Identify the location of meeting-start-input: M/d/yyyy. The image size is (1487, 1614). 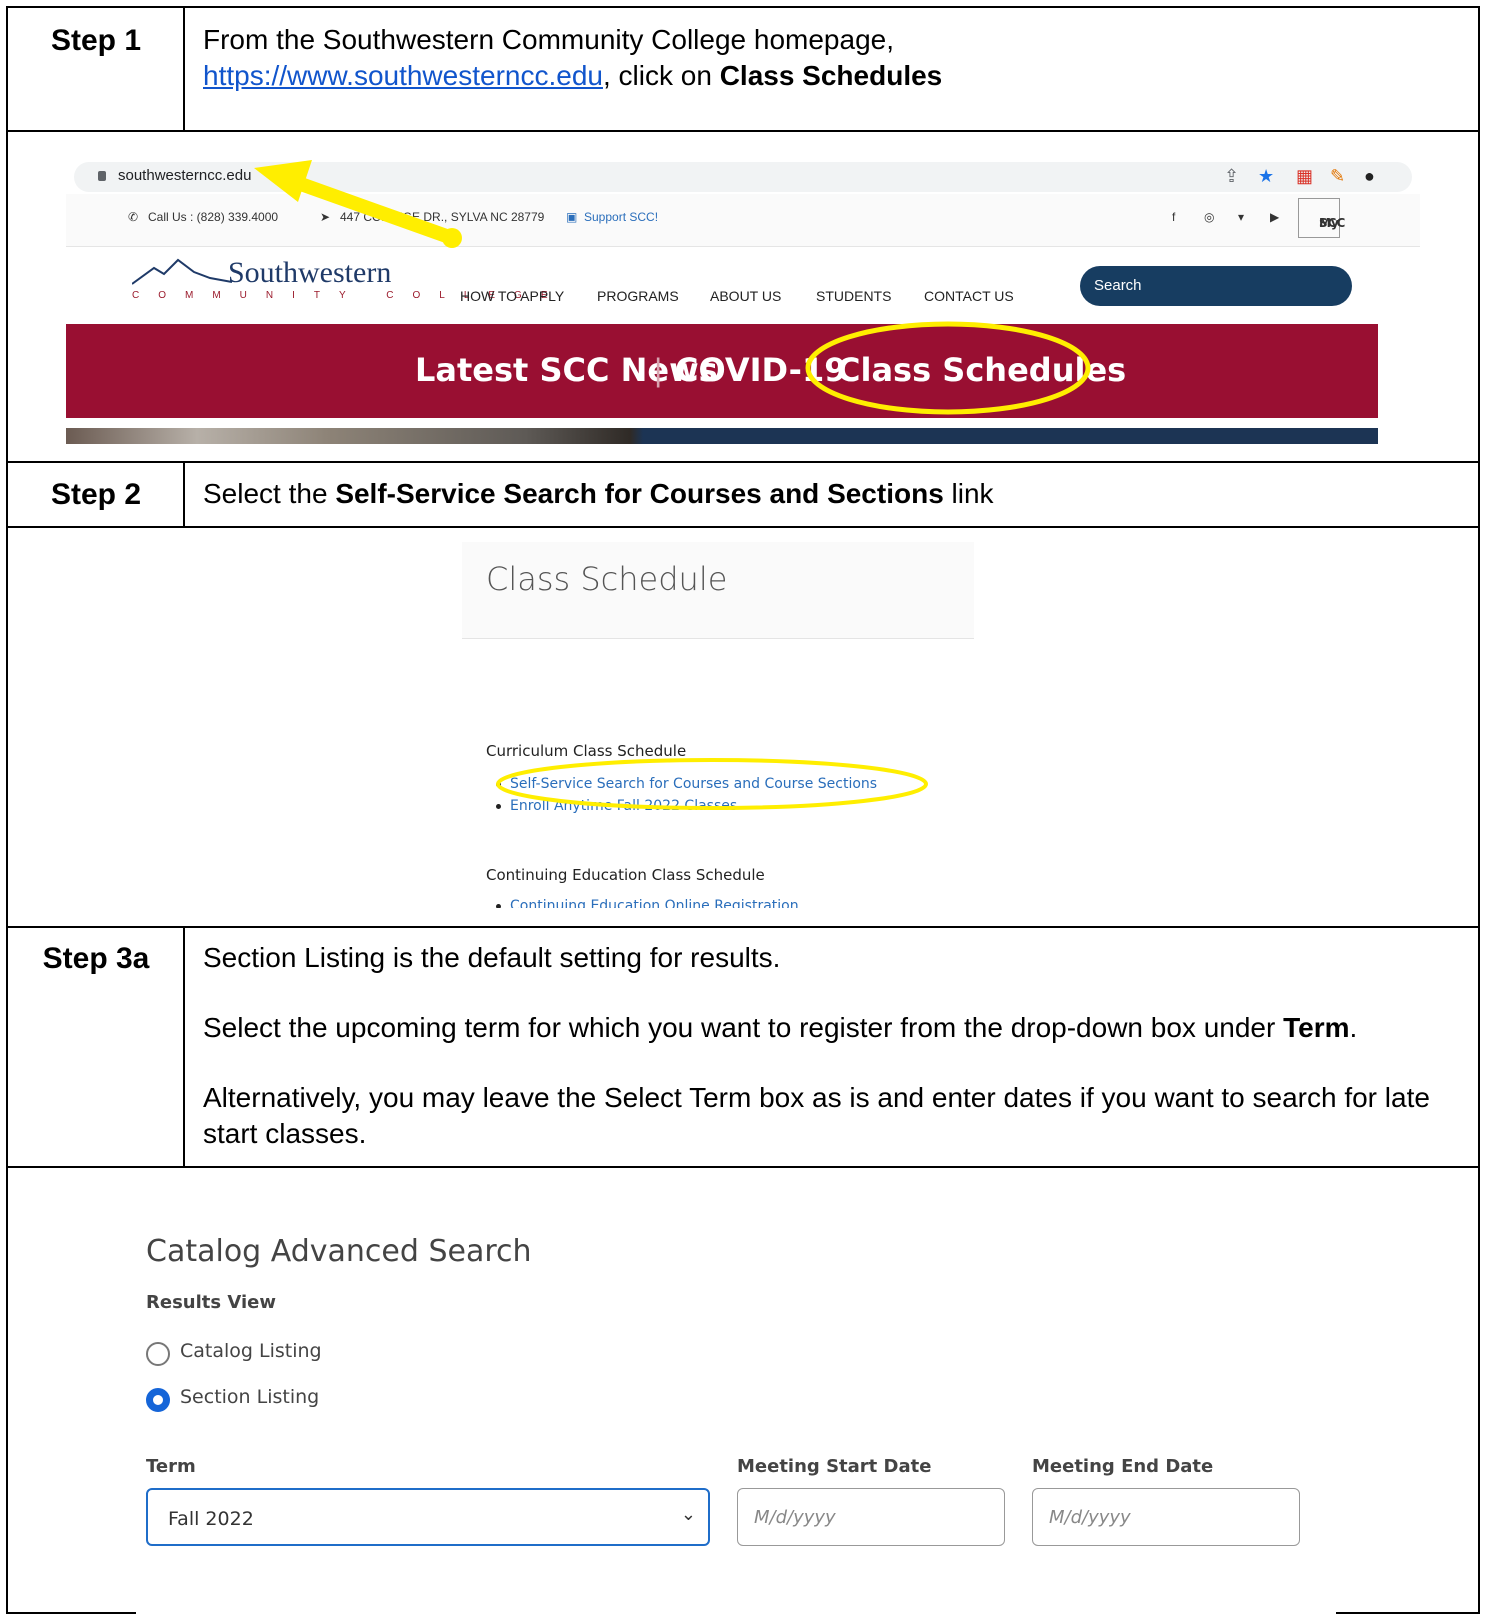
(871, 1517).